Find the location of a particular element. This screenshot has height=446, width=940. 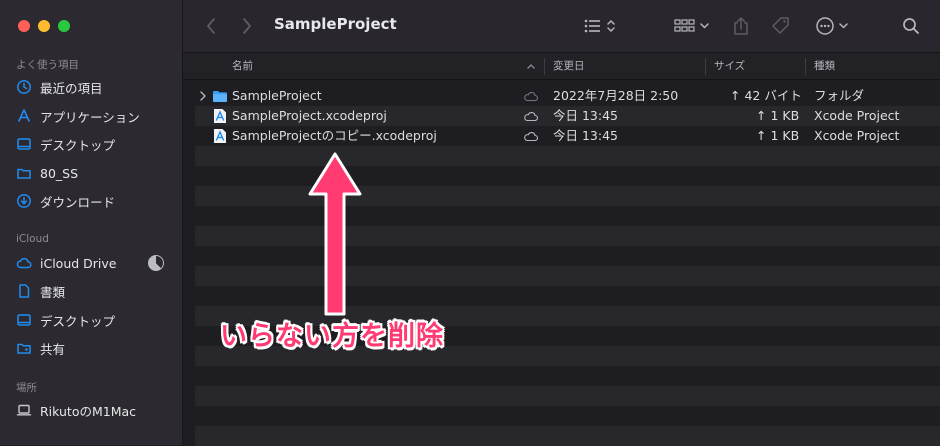

window-controls is located at coordinates (44, 26).